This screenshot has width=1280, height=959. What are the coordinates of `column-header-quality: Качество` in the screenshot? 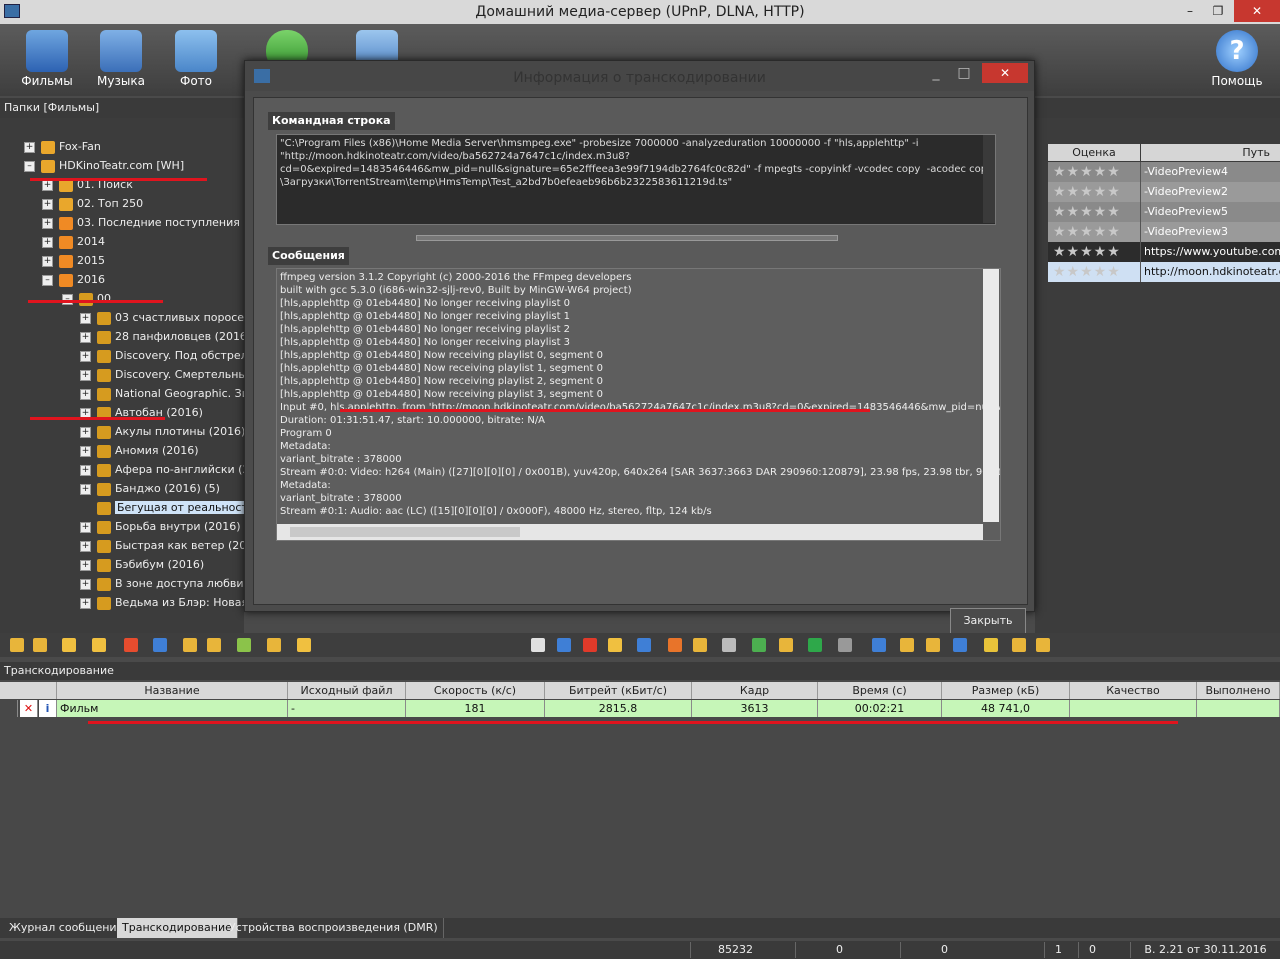 It's located at (1133, 690).